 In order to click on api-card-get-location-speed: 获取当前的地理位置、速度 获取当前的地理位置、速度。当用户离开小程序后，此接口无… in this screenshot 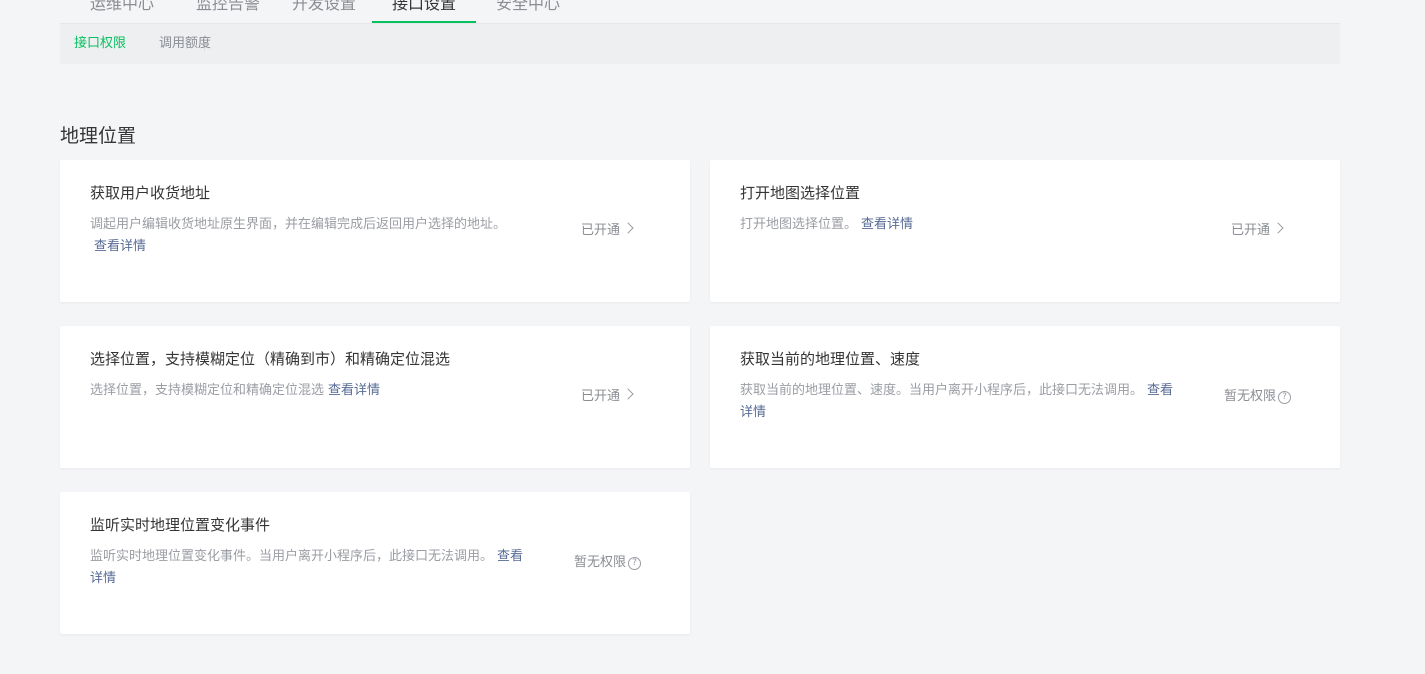, I will do `click(1025, 397)`.